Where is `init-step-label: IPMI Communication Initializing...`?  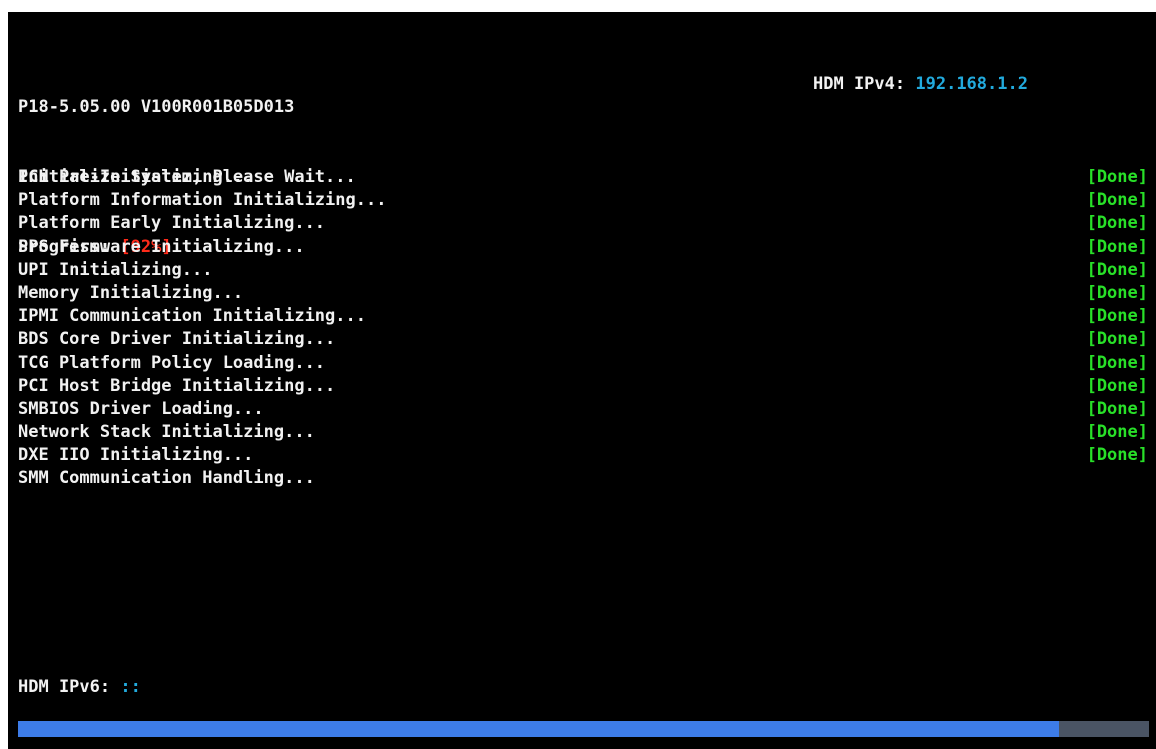 init-step-label: IPMI Communication Initializing... is located at coordinates (192, 316).